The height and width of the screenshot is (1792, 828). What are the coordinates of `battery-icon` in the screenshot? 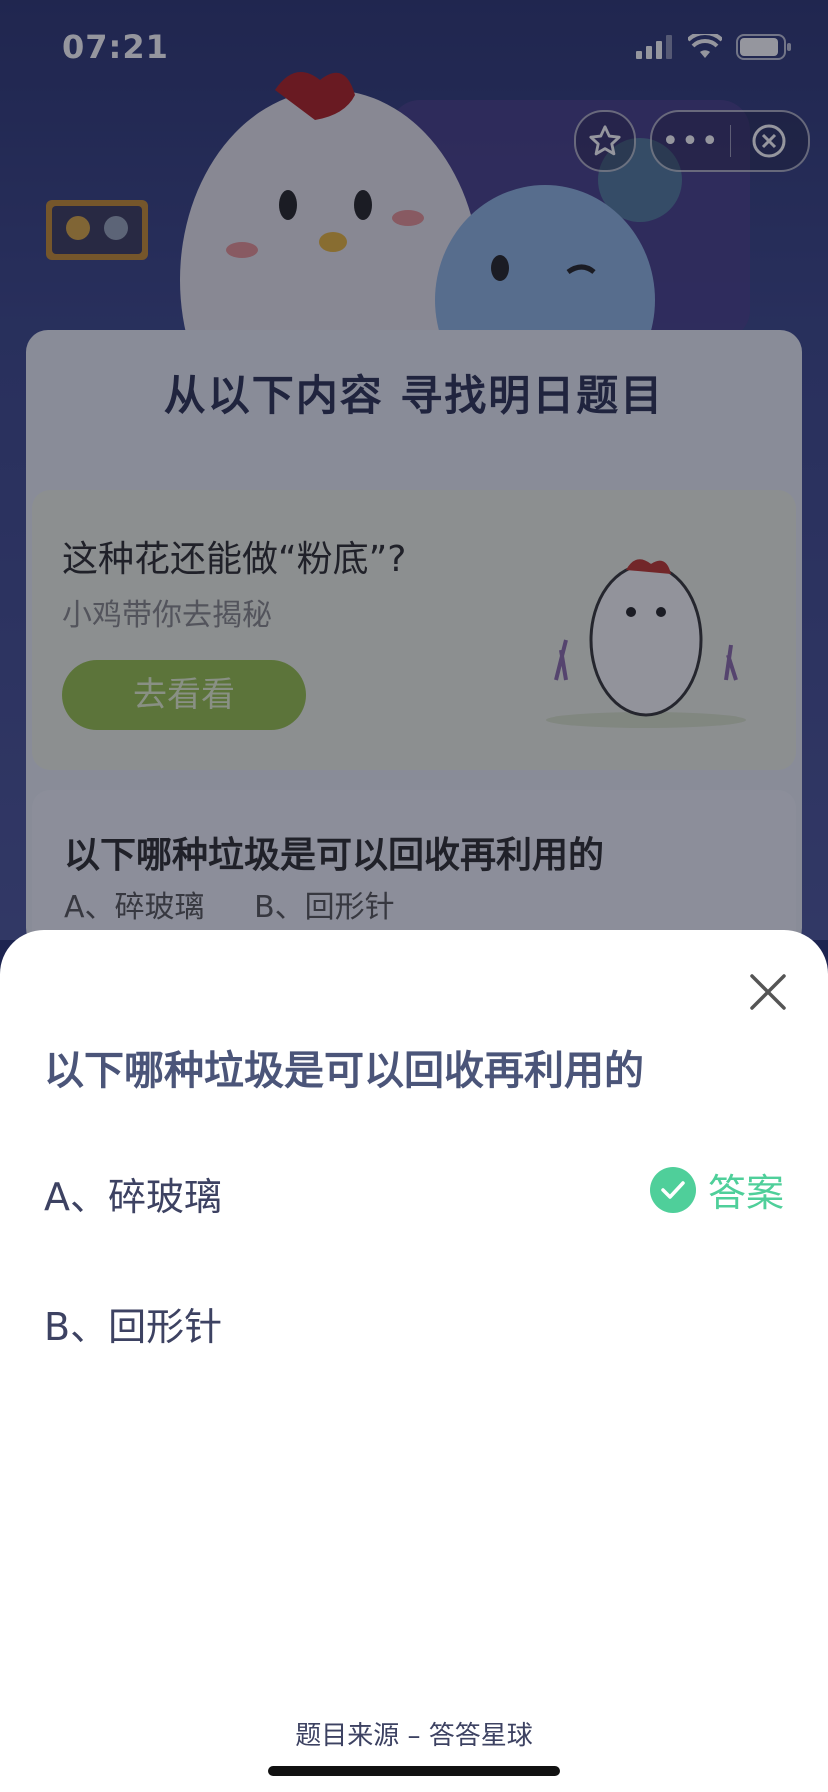 It's located at (763, 47).